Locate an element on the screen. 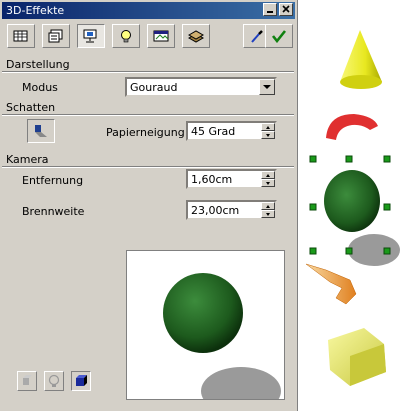  window-title: 3D-Effekte is located at coordinates (35, 10).